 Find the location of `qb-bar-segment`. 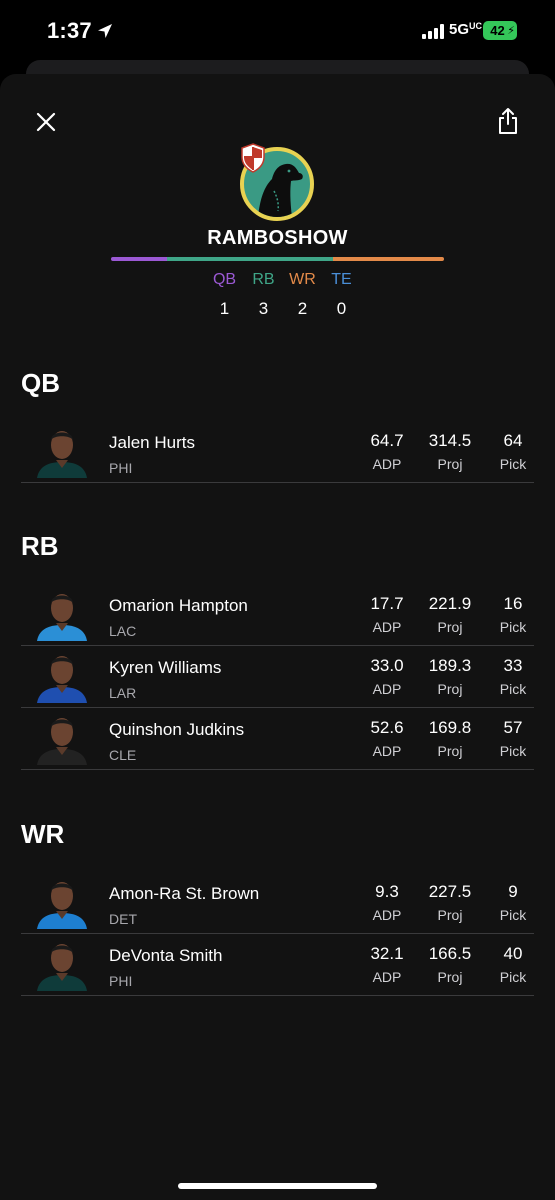

qb-bar-segment is located at coordinates (139, 259).